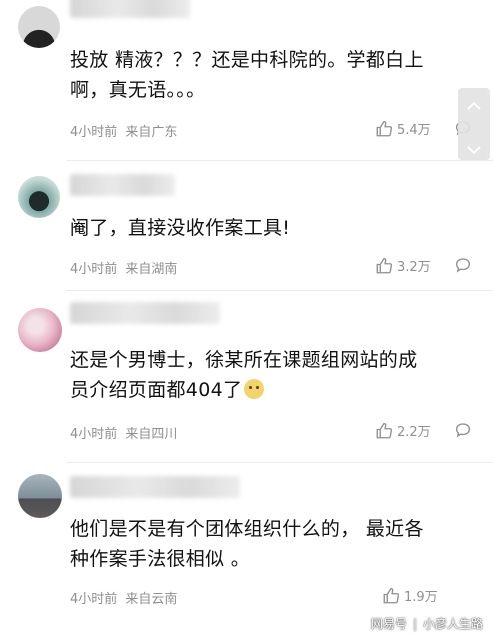 The height and width of the screenshot is (640, 493). Describe the element at coordinates (267, 390) in the screenshot. I see `comment-text-line: 员介绍页面都404了` at that location.